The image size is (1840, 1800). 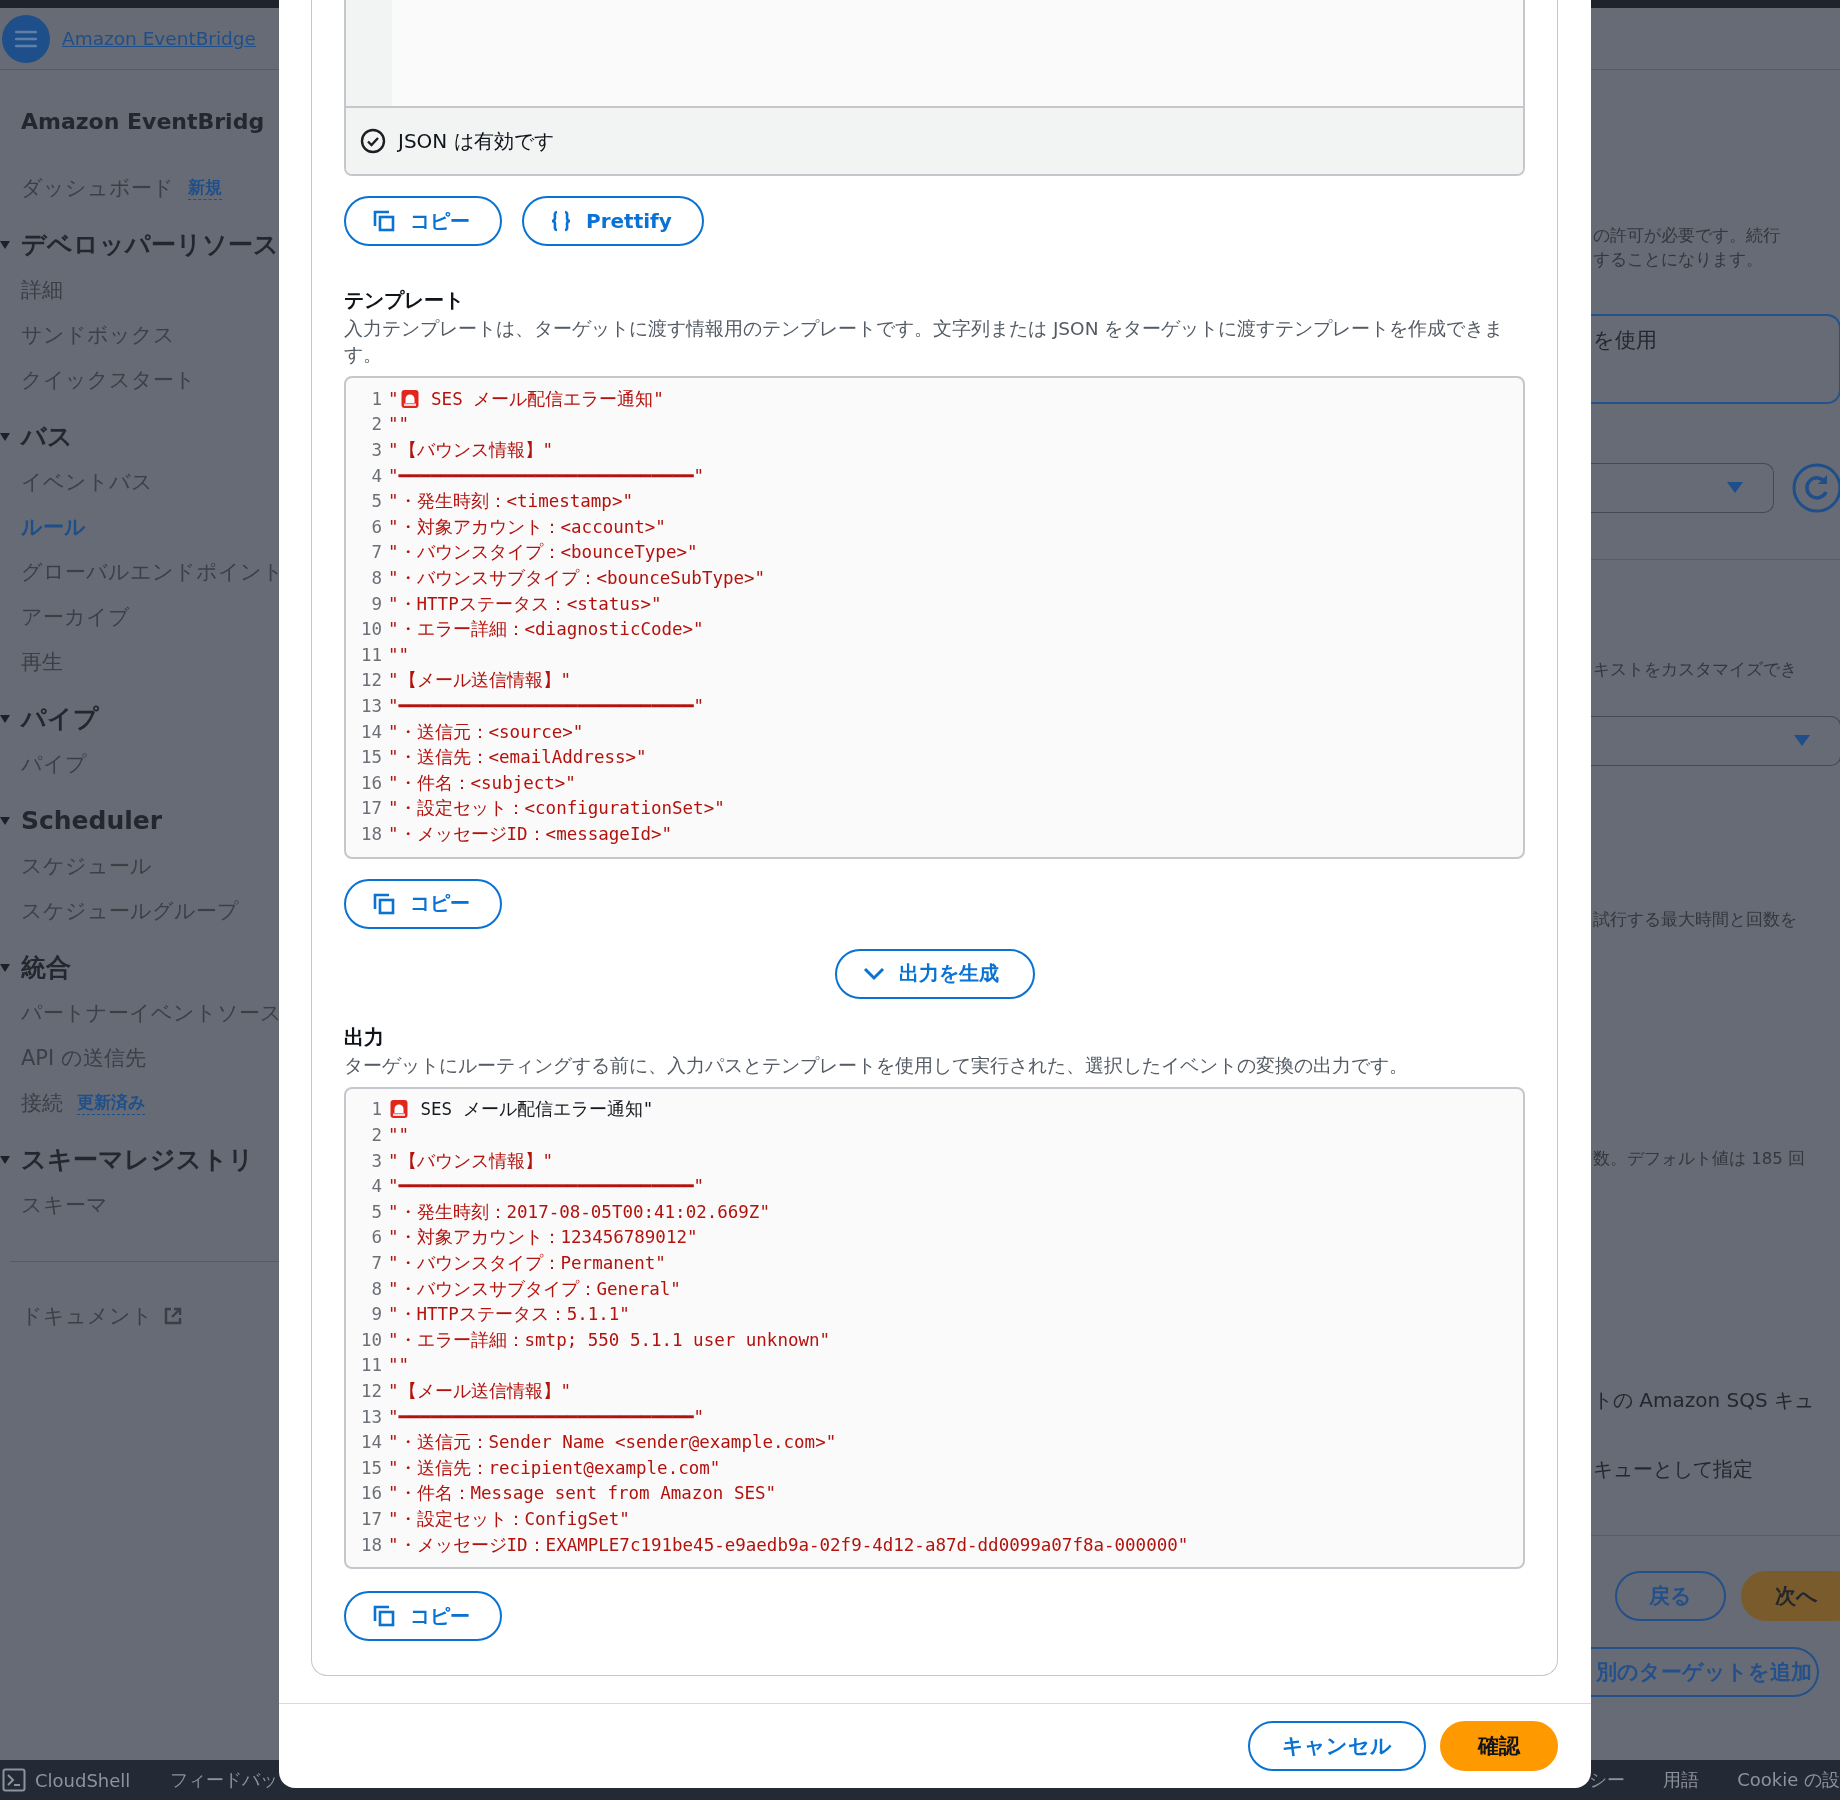 What do you see at coordinates (934, 973) in the screenshot?
I see `generate-output-button: 出力を生成` at bounding box center [934, 973].